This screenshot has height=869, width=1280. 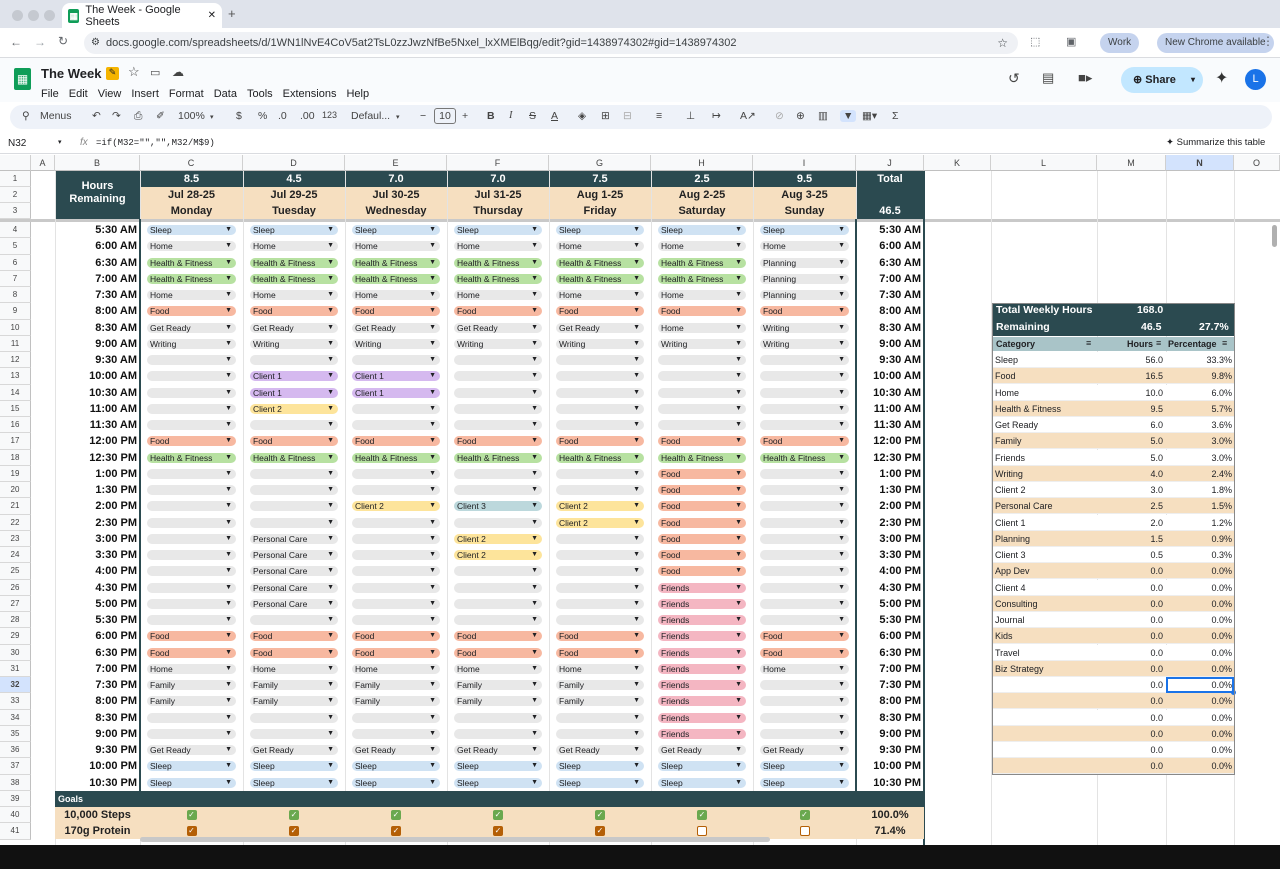 What do you see at coordinates (15, 701) in the screenshot?
I see `row-header: 33` at bounding box center [15, 701].